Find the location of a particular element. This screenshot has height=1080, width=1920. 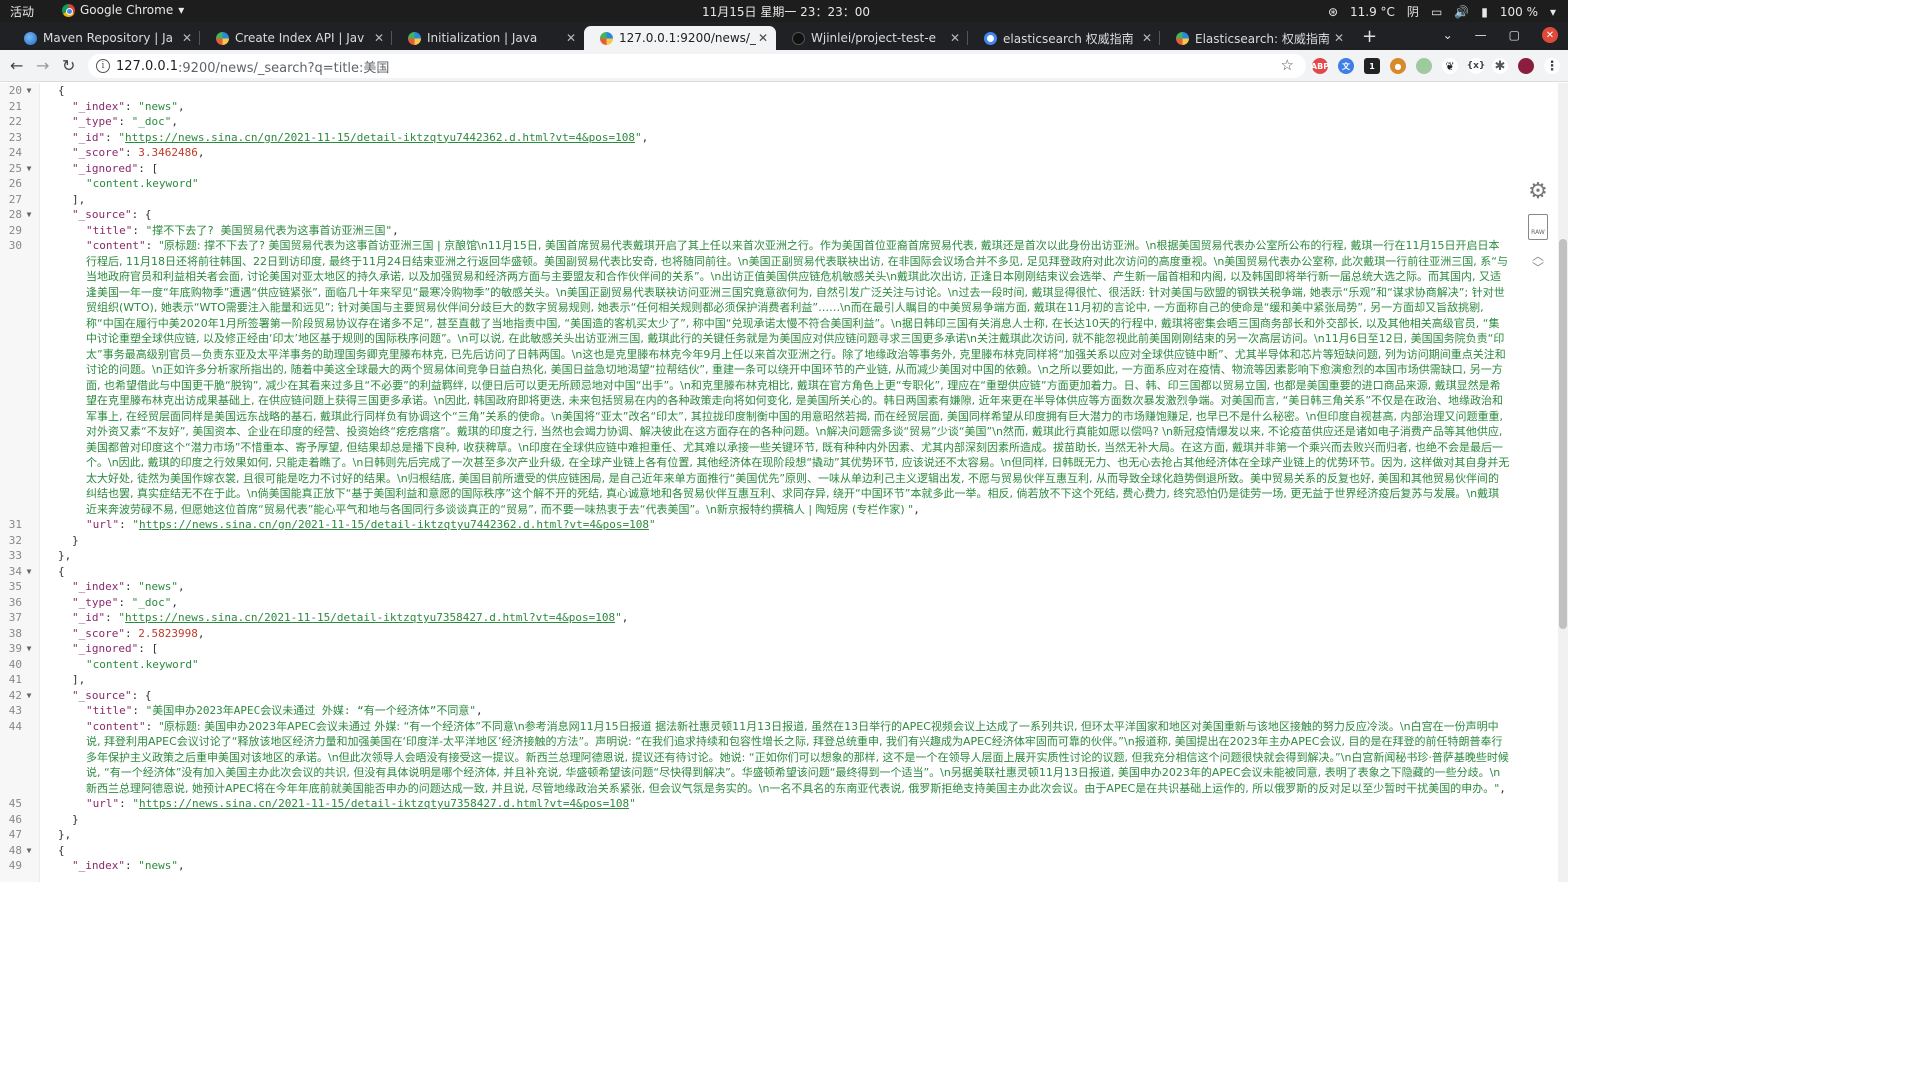

json-token: "title" is located at coordinates (109, 230).